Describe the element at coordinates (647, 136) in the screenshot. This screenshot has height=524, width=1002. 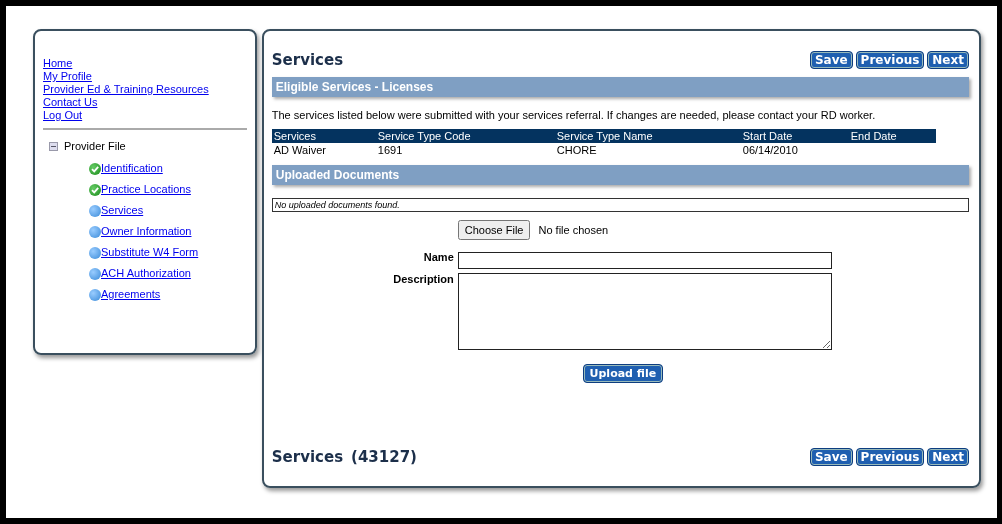
I see `column-header: Service Type Name` at that location.